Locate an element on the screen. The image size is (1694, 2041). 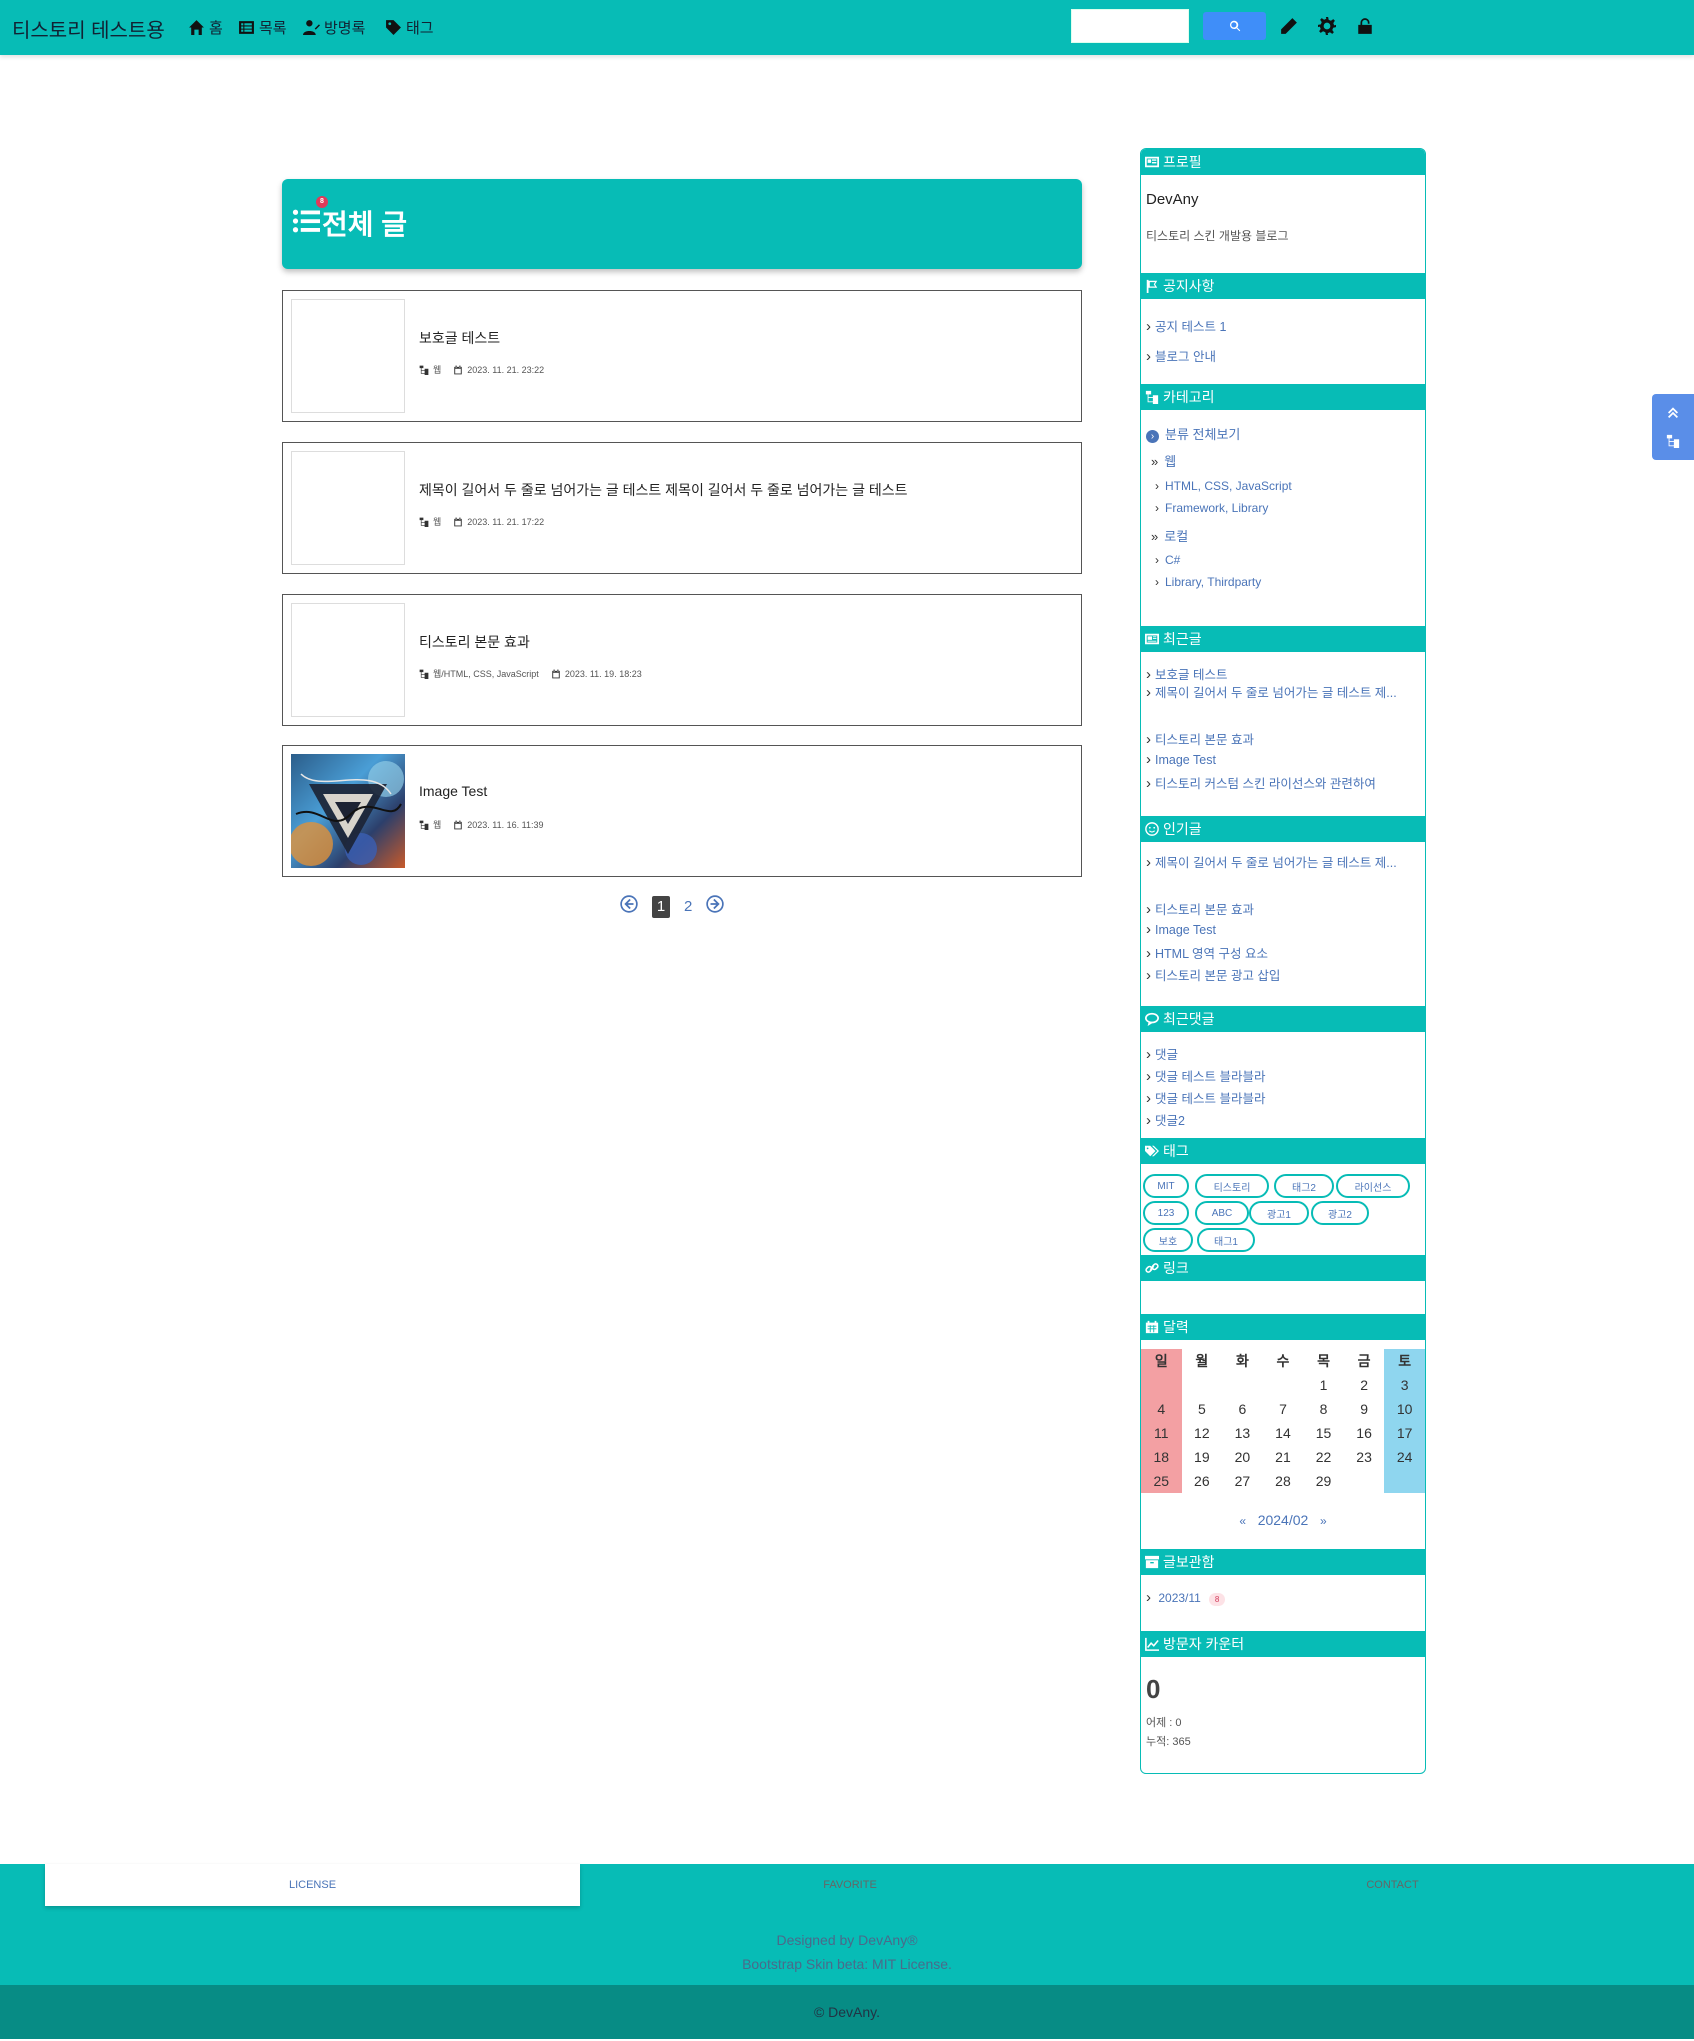
recent-post-item: 티스토리 본문 효과 is located at coordinates (1200, 738).